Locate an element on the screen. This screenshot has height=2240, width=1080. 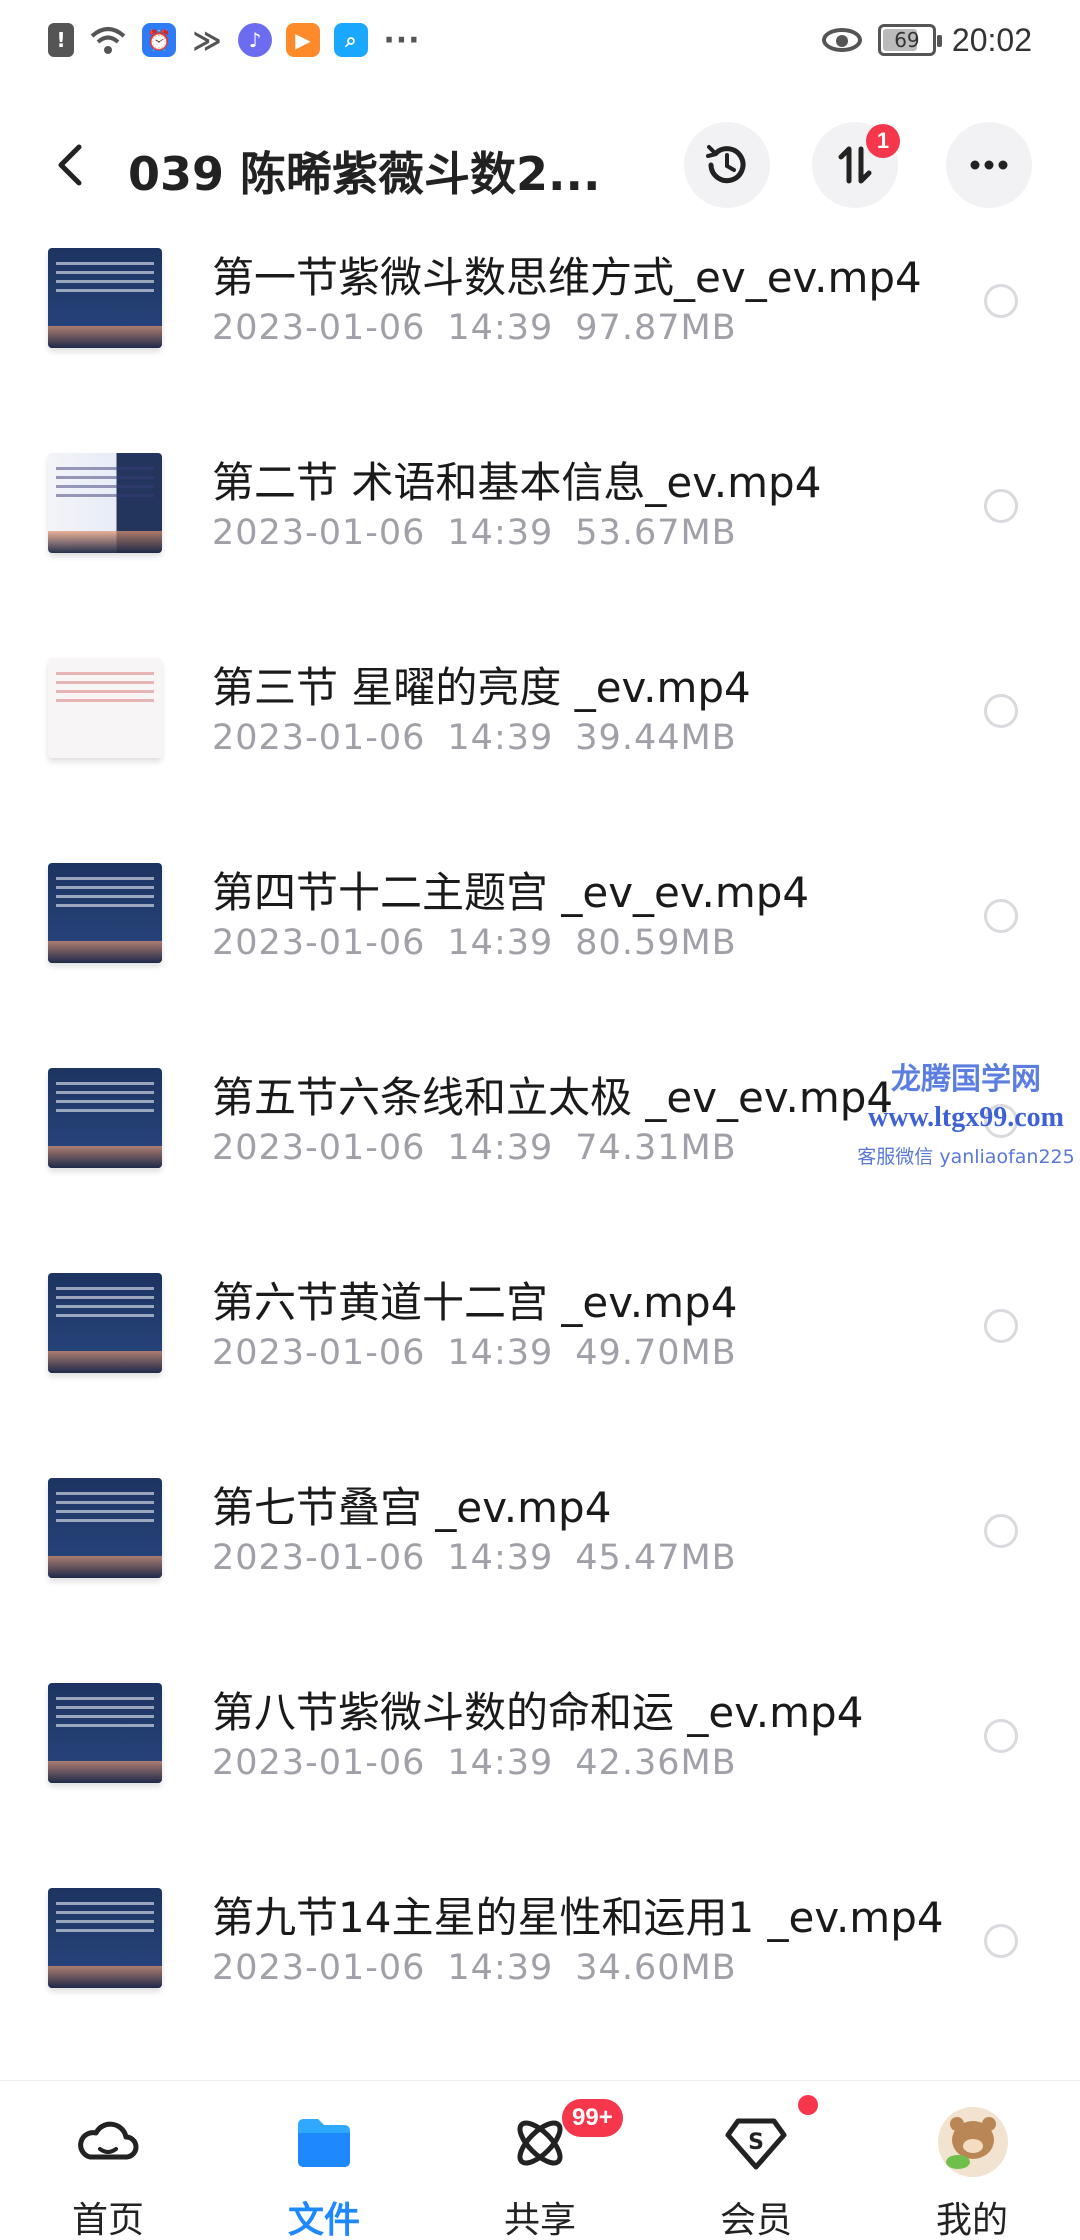
file-meta: 2023-01-06 14:39 45.47MB is located at coordinates (485, 1558).